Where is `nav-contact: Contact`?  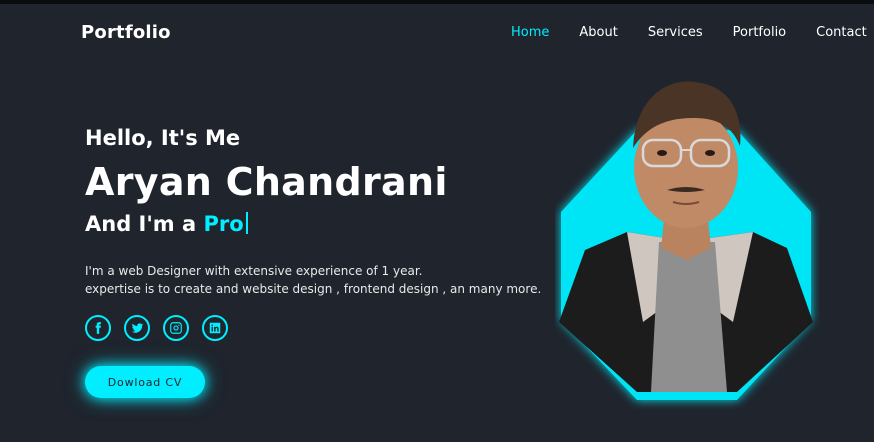
nav-contact: Contact is located at coordinates (841, 33).